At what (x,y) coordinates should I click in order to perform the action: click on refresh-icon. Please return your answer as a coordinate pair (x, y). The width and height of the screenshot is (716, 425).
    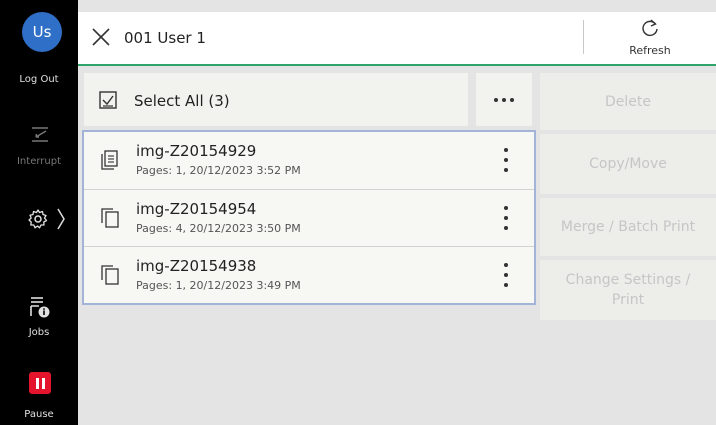
    Looking at the image, I should click on (650, 28).